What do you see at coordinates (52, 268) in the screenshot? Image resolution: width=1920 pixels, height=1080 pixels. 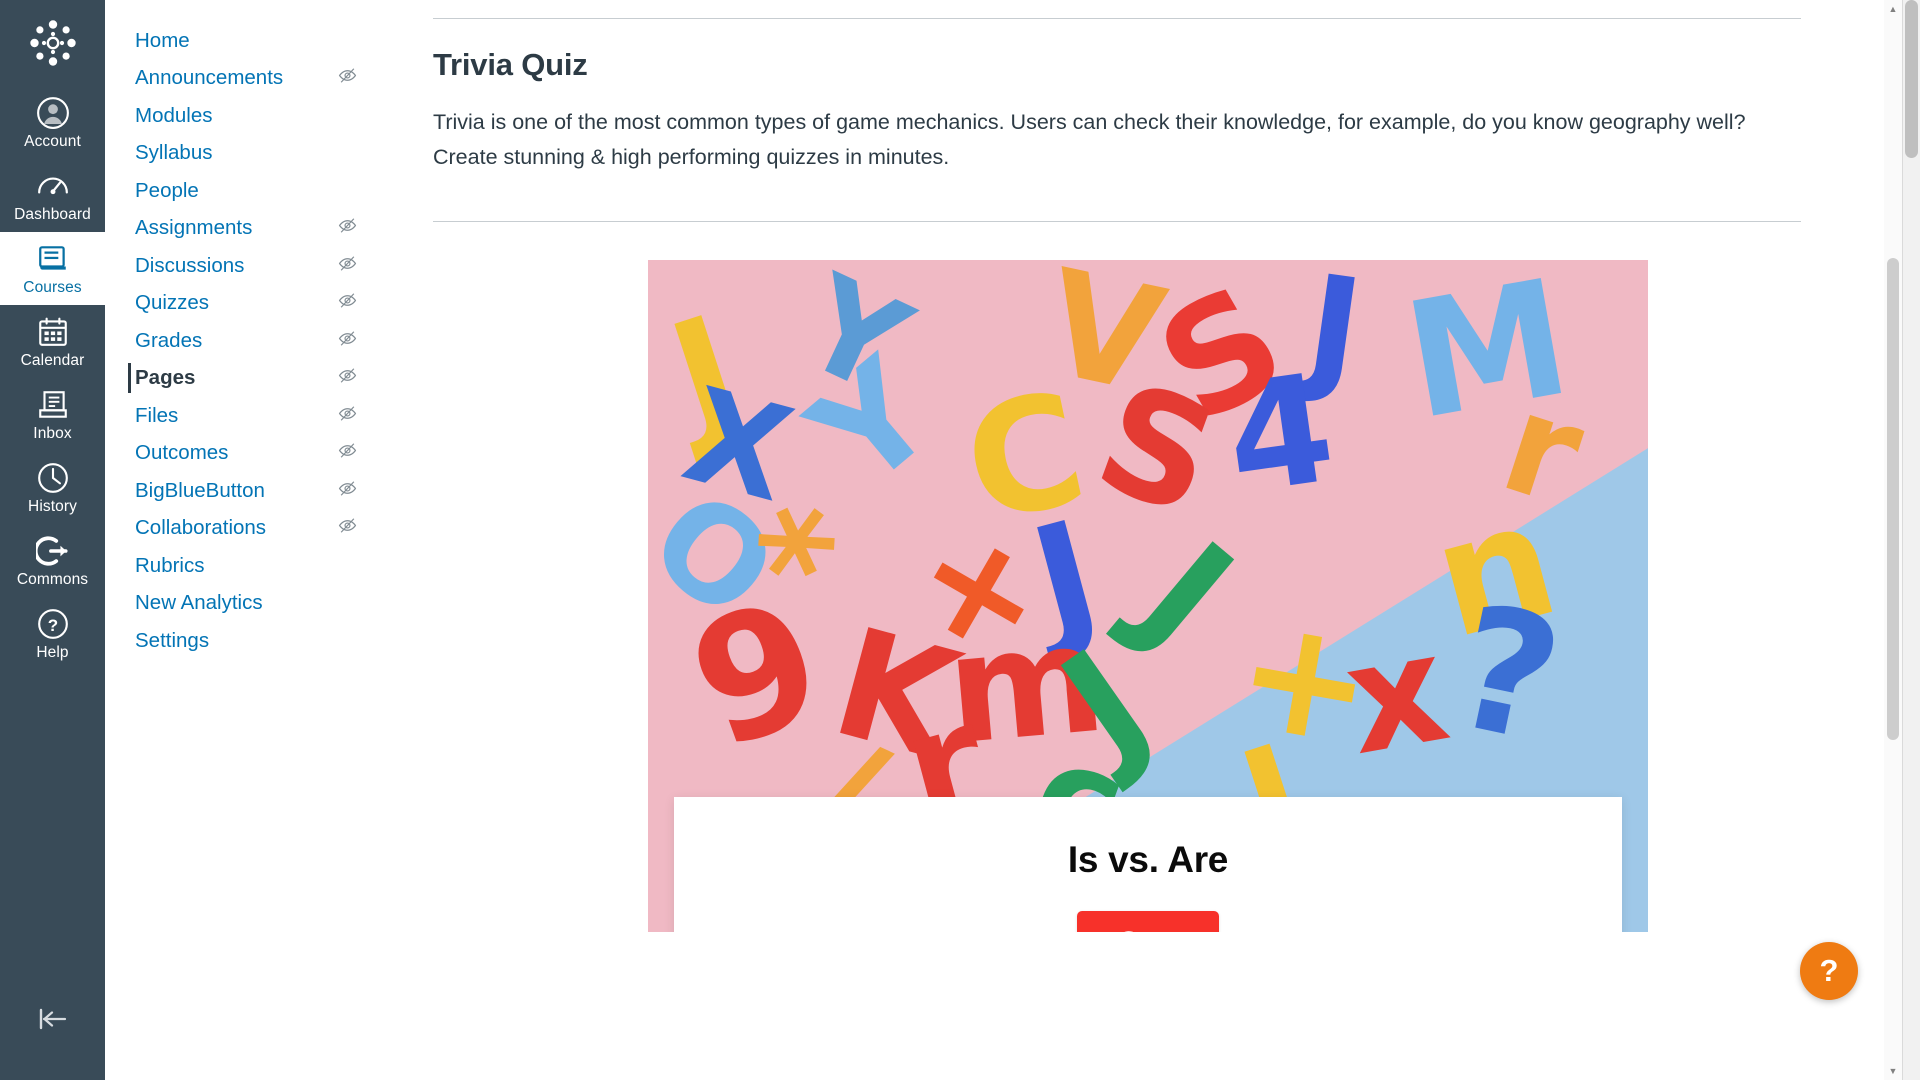 I see `global-nav-courses: Courses` at bounding box center [52, 268].